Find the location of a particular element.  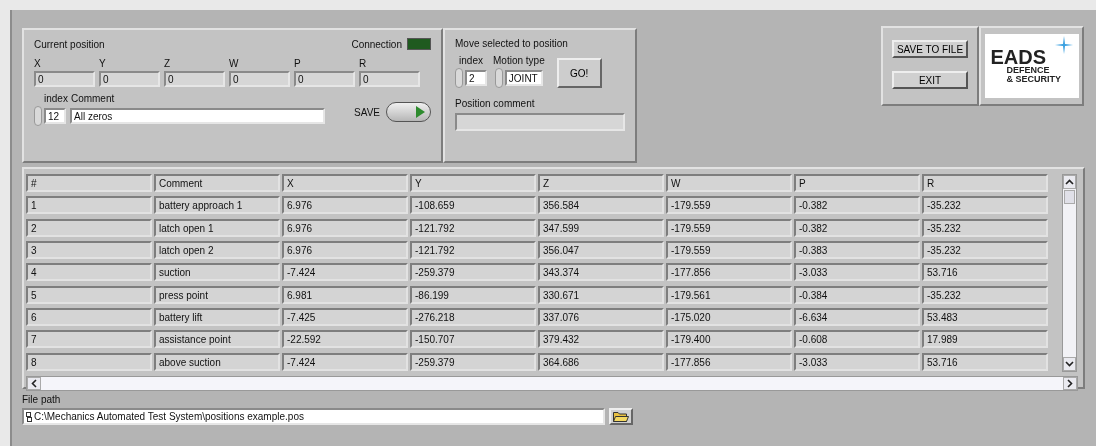

table-cell: -121.792 is located at coordinates (473, 227).